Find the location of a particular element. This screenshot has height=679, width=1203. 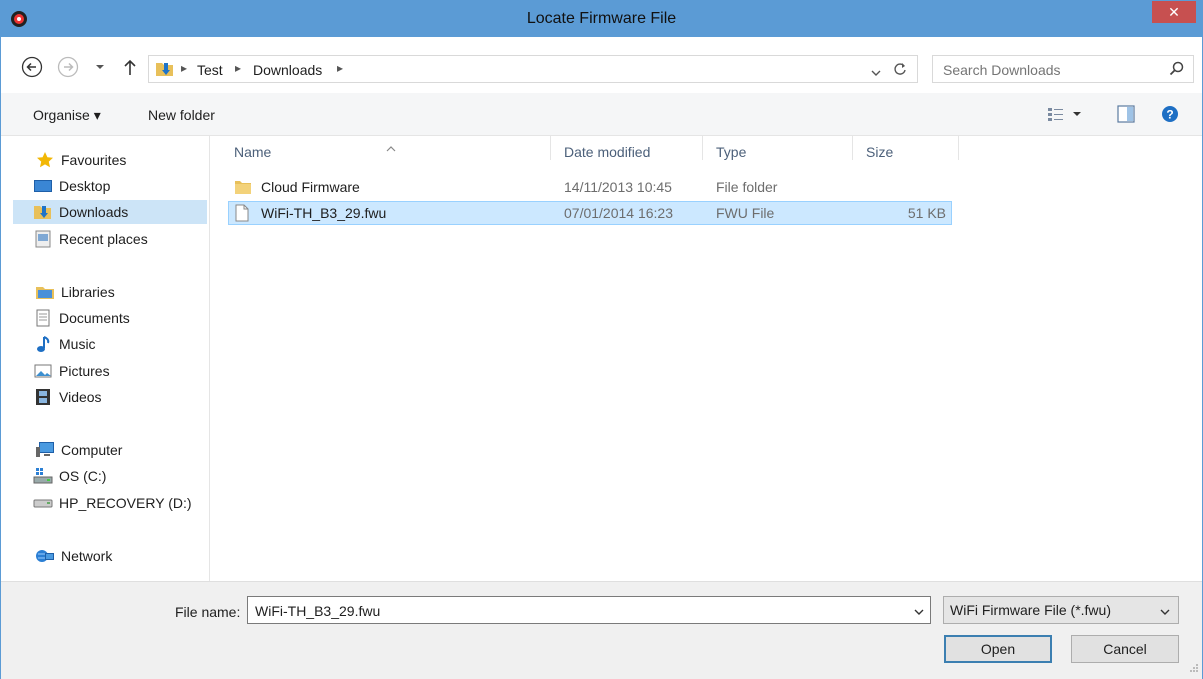

help-icon: ? is located at coordinates (1170, 114).